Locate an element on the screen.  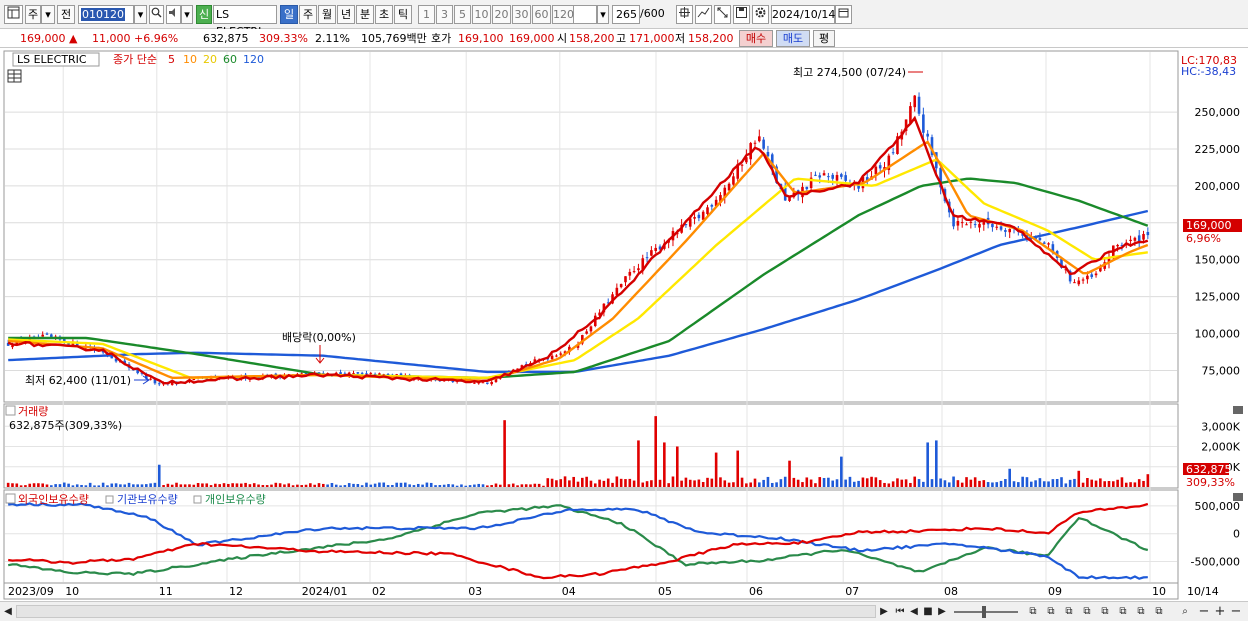
save-icon is located at coordinates (741, 14).